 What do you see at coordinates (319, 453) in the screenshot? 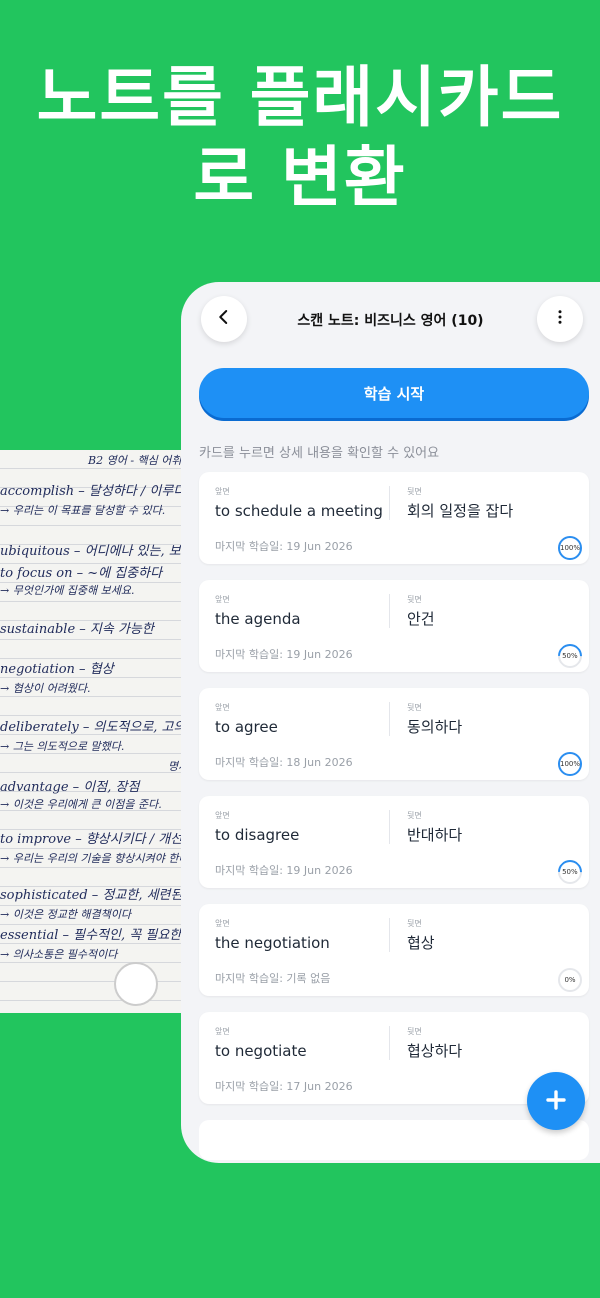
I see `hint-text: 카드를 누르면 상세 내용을 확인할 수 있어요` at bounding box center [319, 453].